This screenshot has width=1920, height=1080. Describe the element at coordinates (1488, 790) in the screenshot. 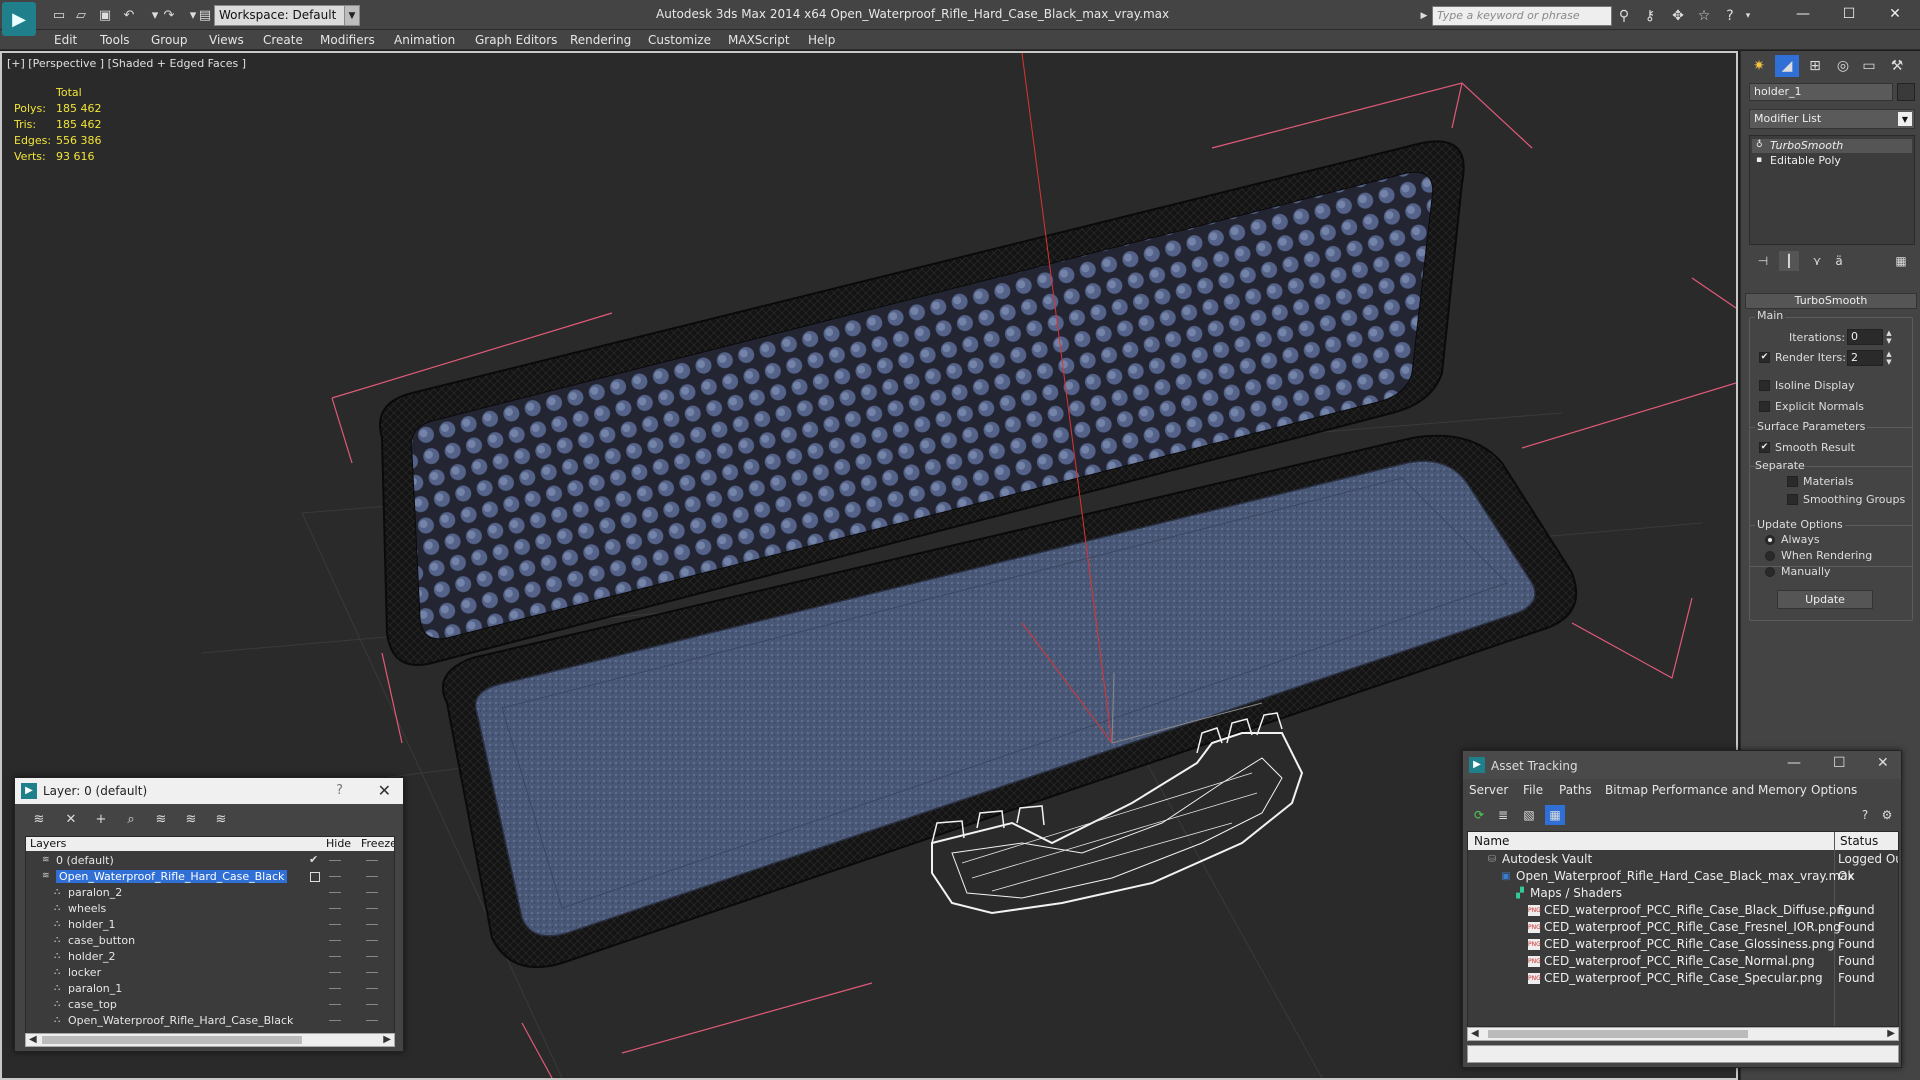

I see `menu-server: Server` at that location.